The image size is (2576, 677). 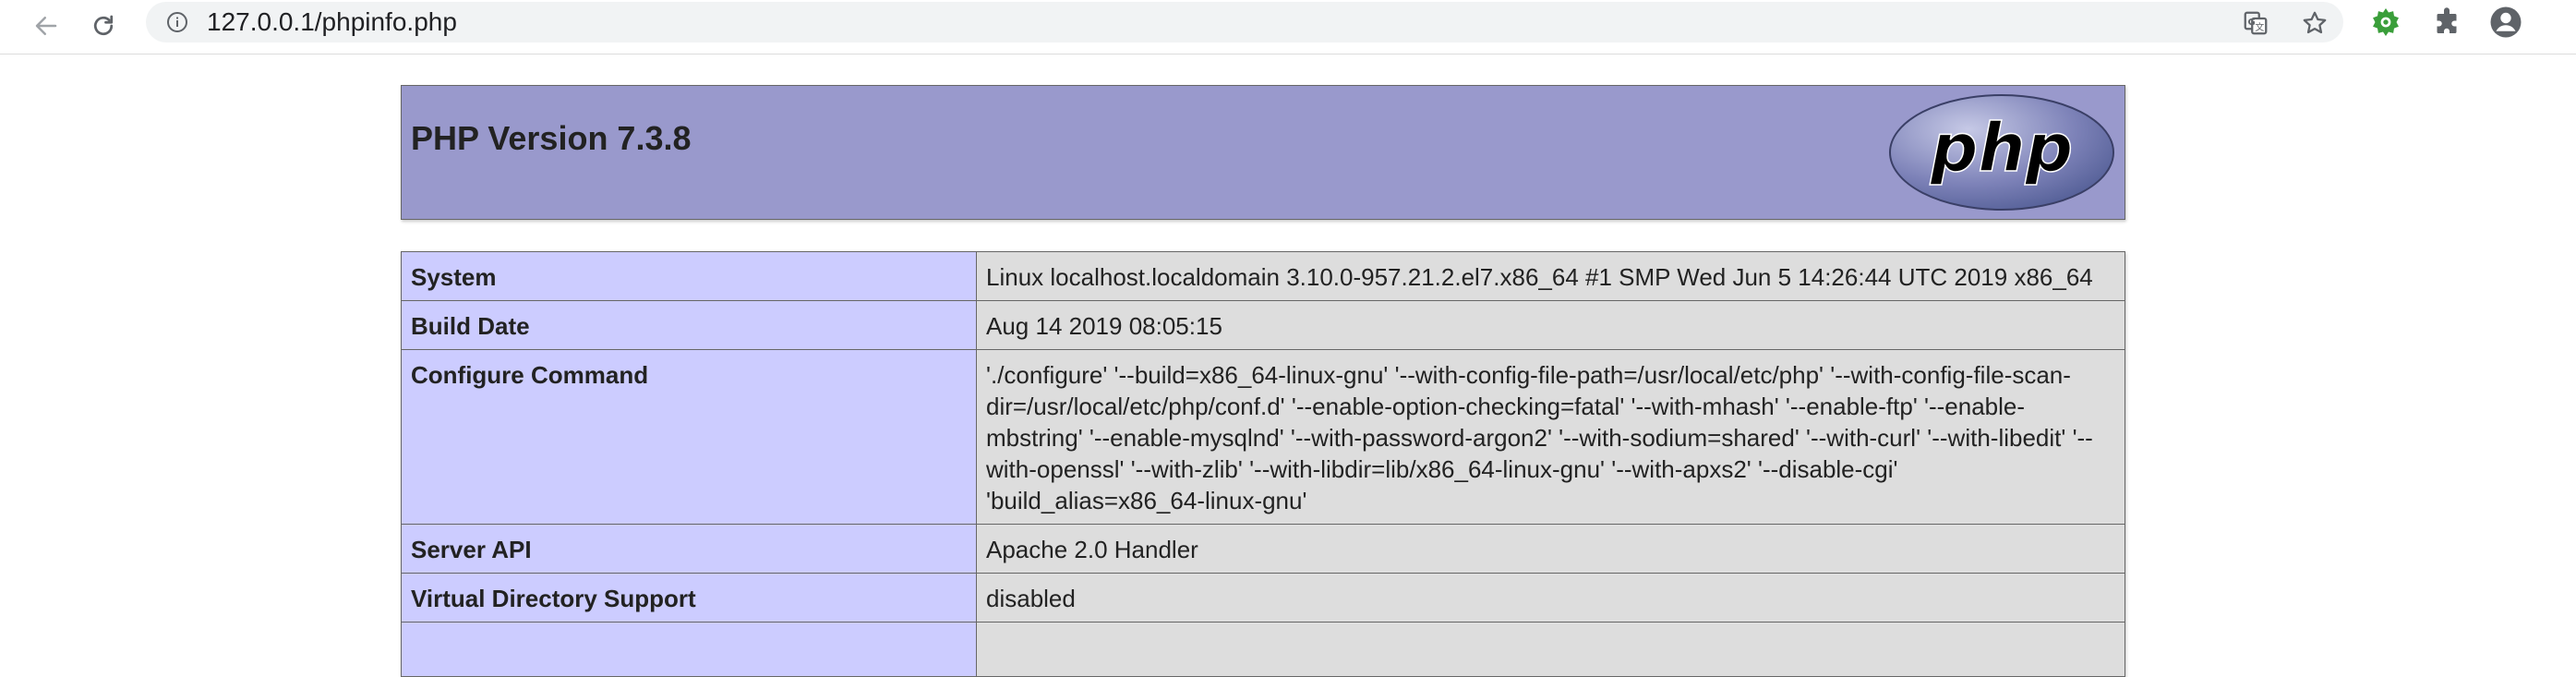 What do you see at coordinates (689, 598) in the screenshot?
I see `row-key: Virtual Directory Support` at bounding box center [689, 598].